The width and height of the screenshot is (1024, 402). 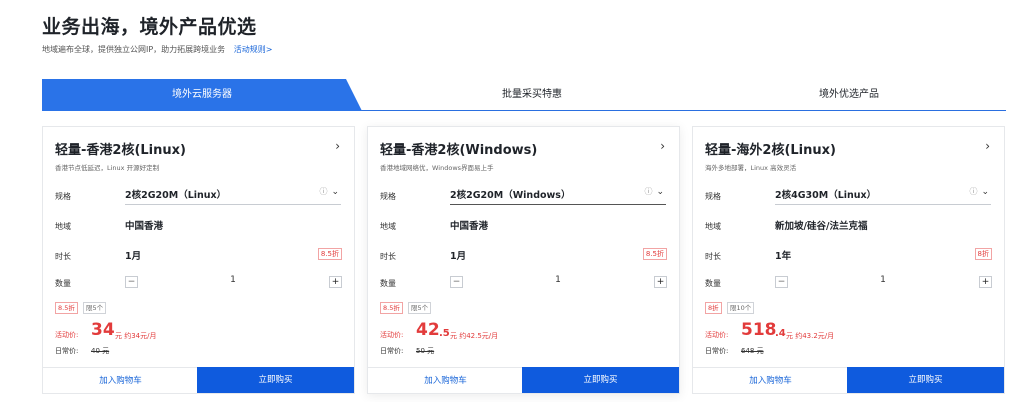 What do you see at coordinates (780, 333) in the screenshot?
I see `promo-price-decimal: .4` at bounding box center [780, 333].